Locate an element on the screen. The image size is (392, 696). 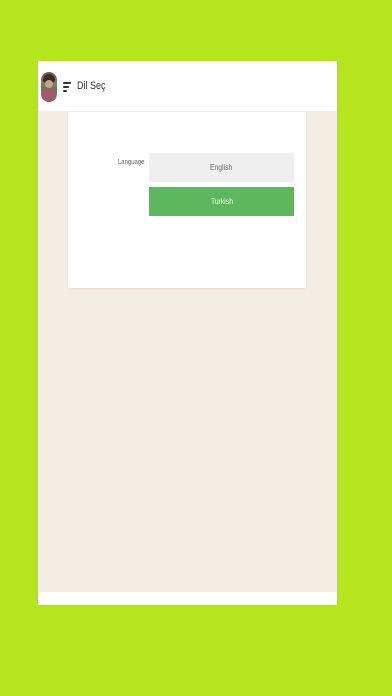
page-title: Dil Seç is located at coordinates (91, 86).